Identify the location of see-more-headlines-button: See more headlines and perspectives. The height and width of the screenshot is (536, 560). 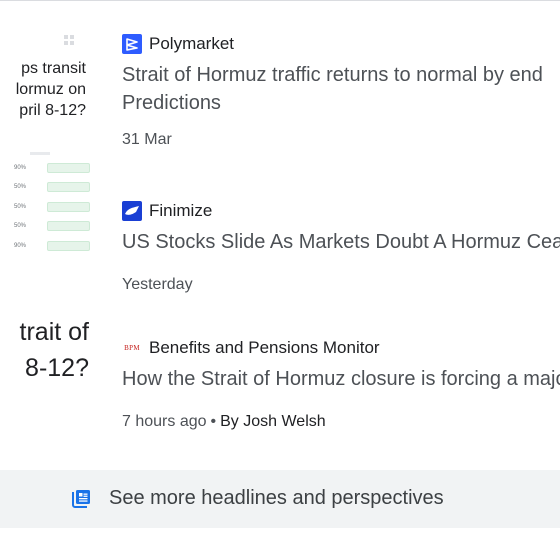
(280, 499).